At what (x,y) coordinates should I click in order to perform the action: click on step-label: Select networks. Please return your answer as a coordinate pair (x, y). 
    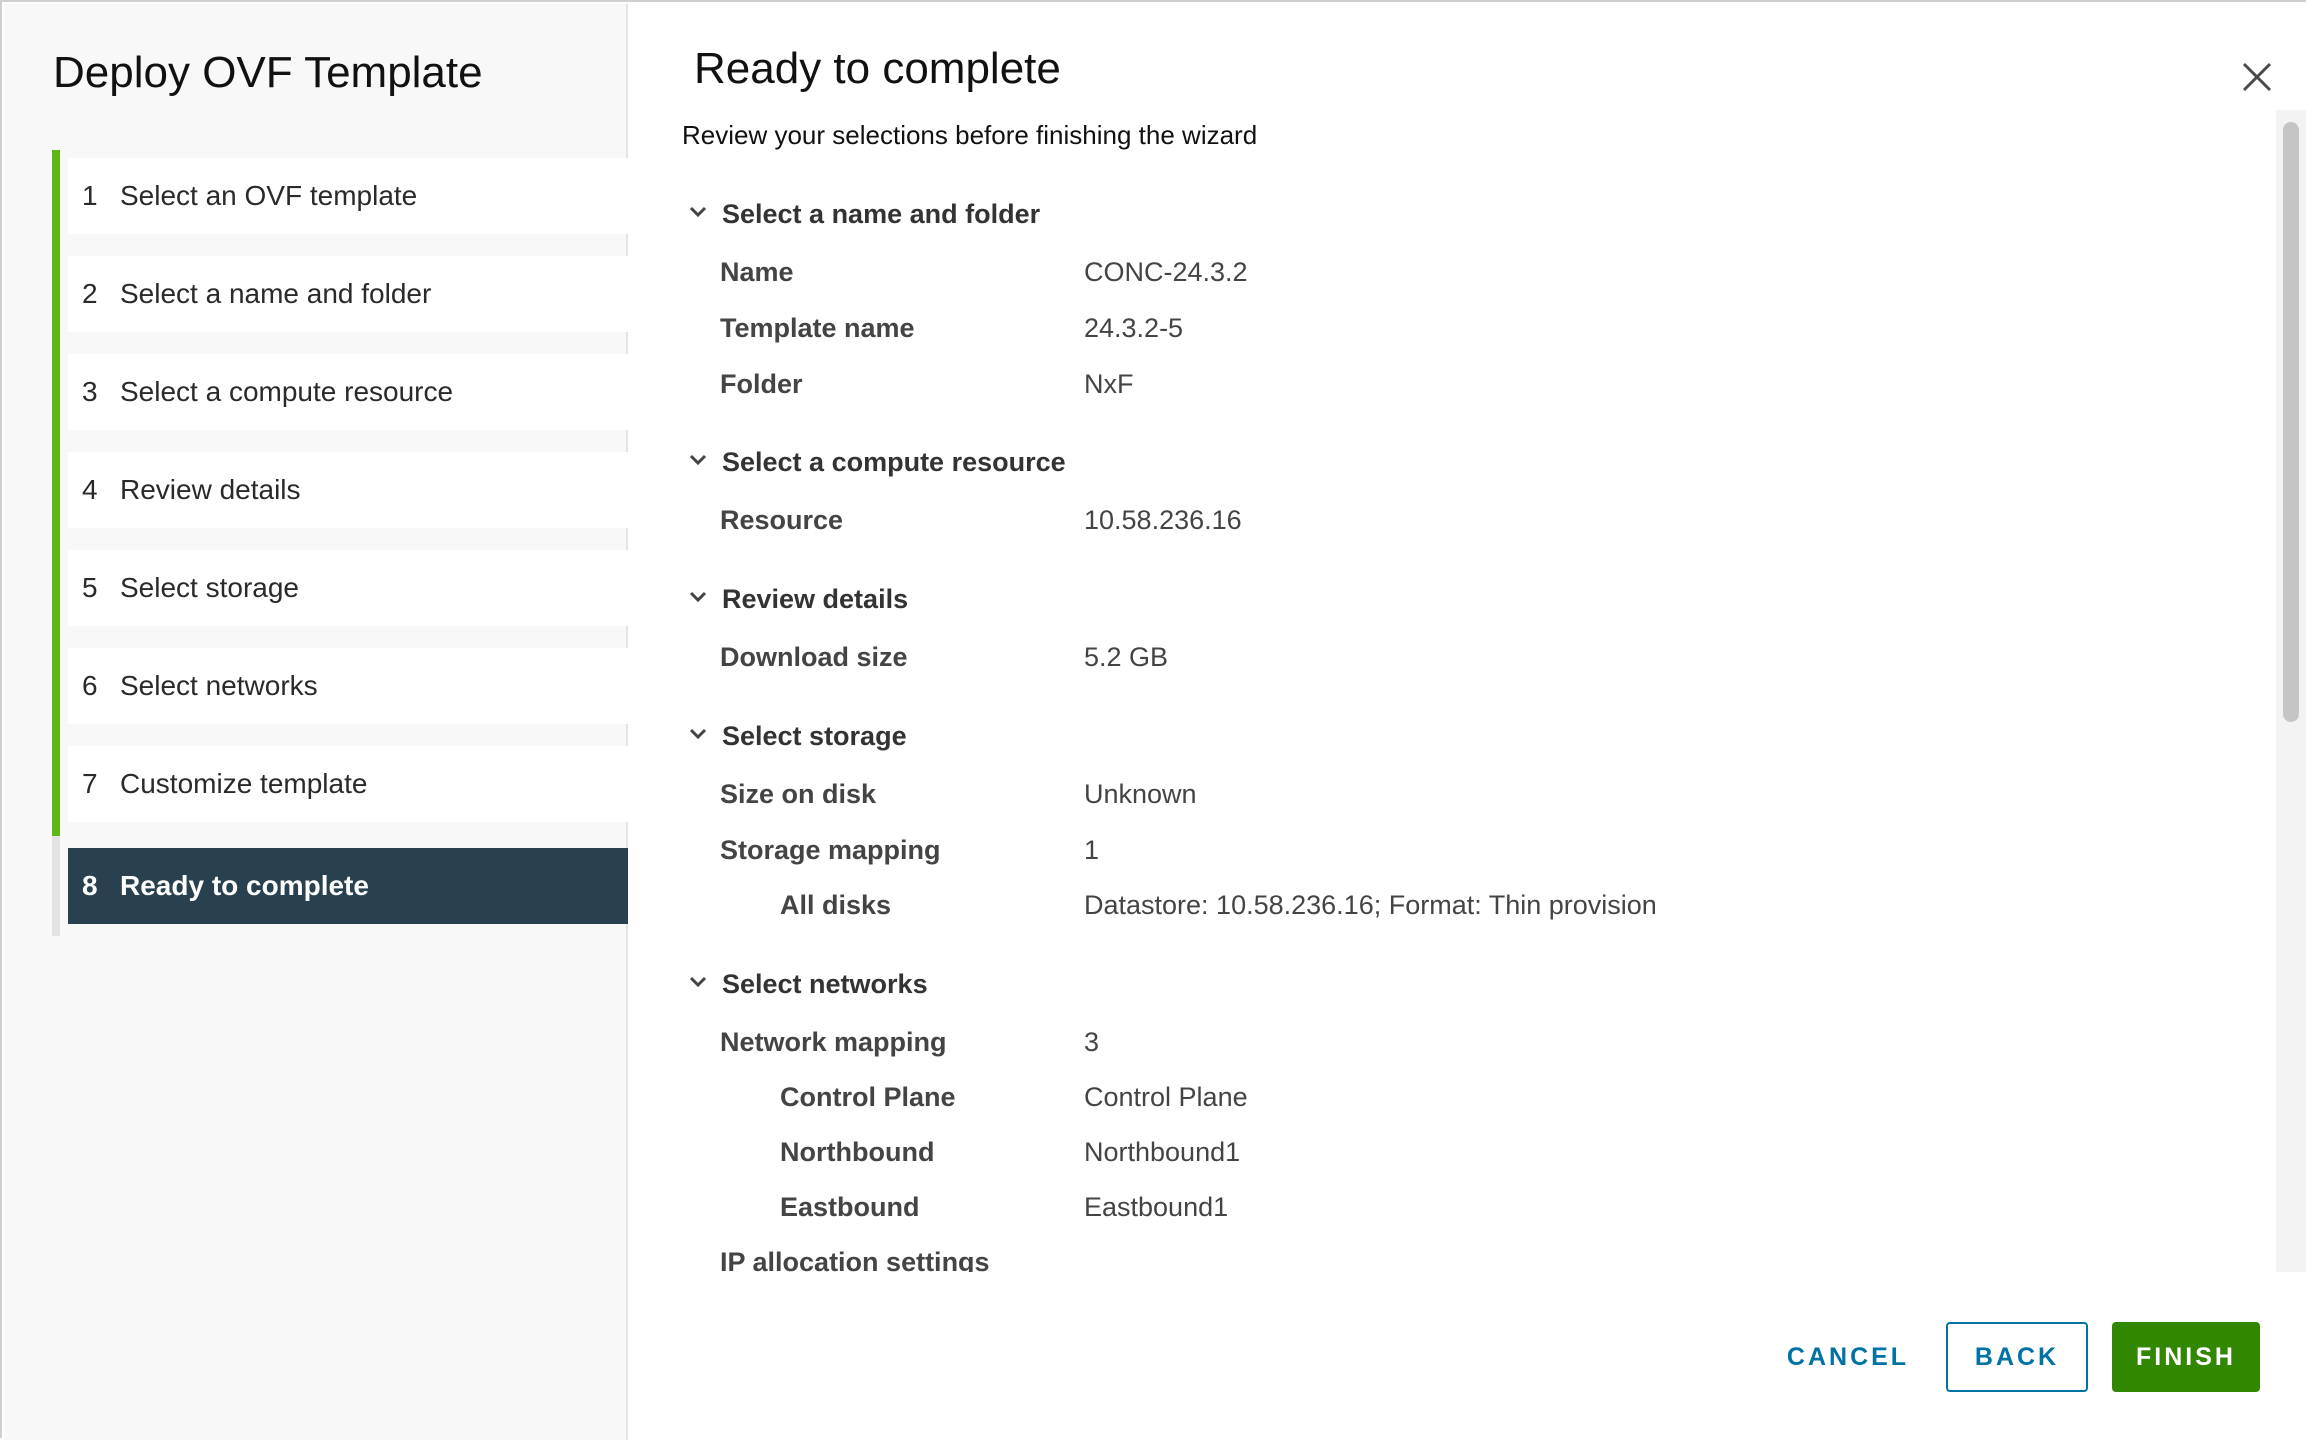
    Looking at the image, I should click on (219, 685).